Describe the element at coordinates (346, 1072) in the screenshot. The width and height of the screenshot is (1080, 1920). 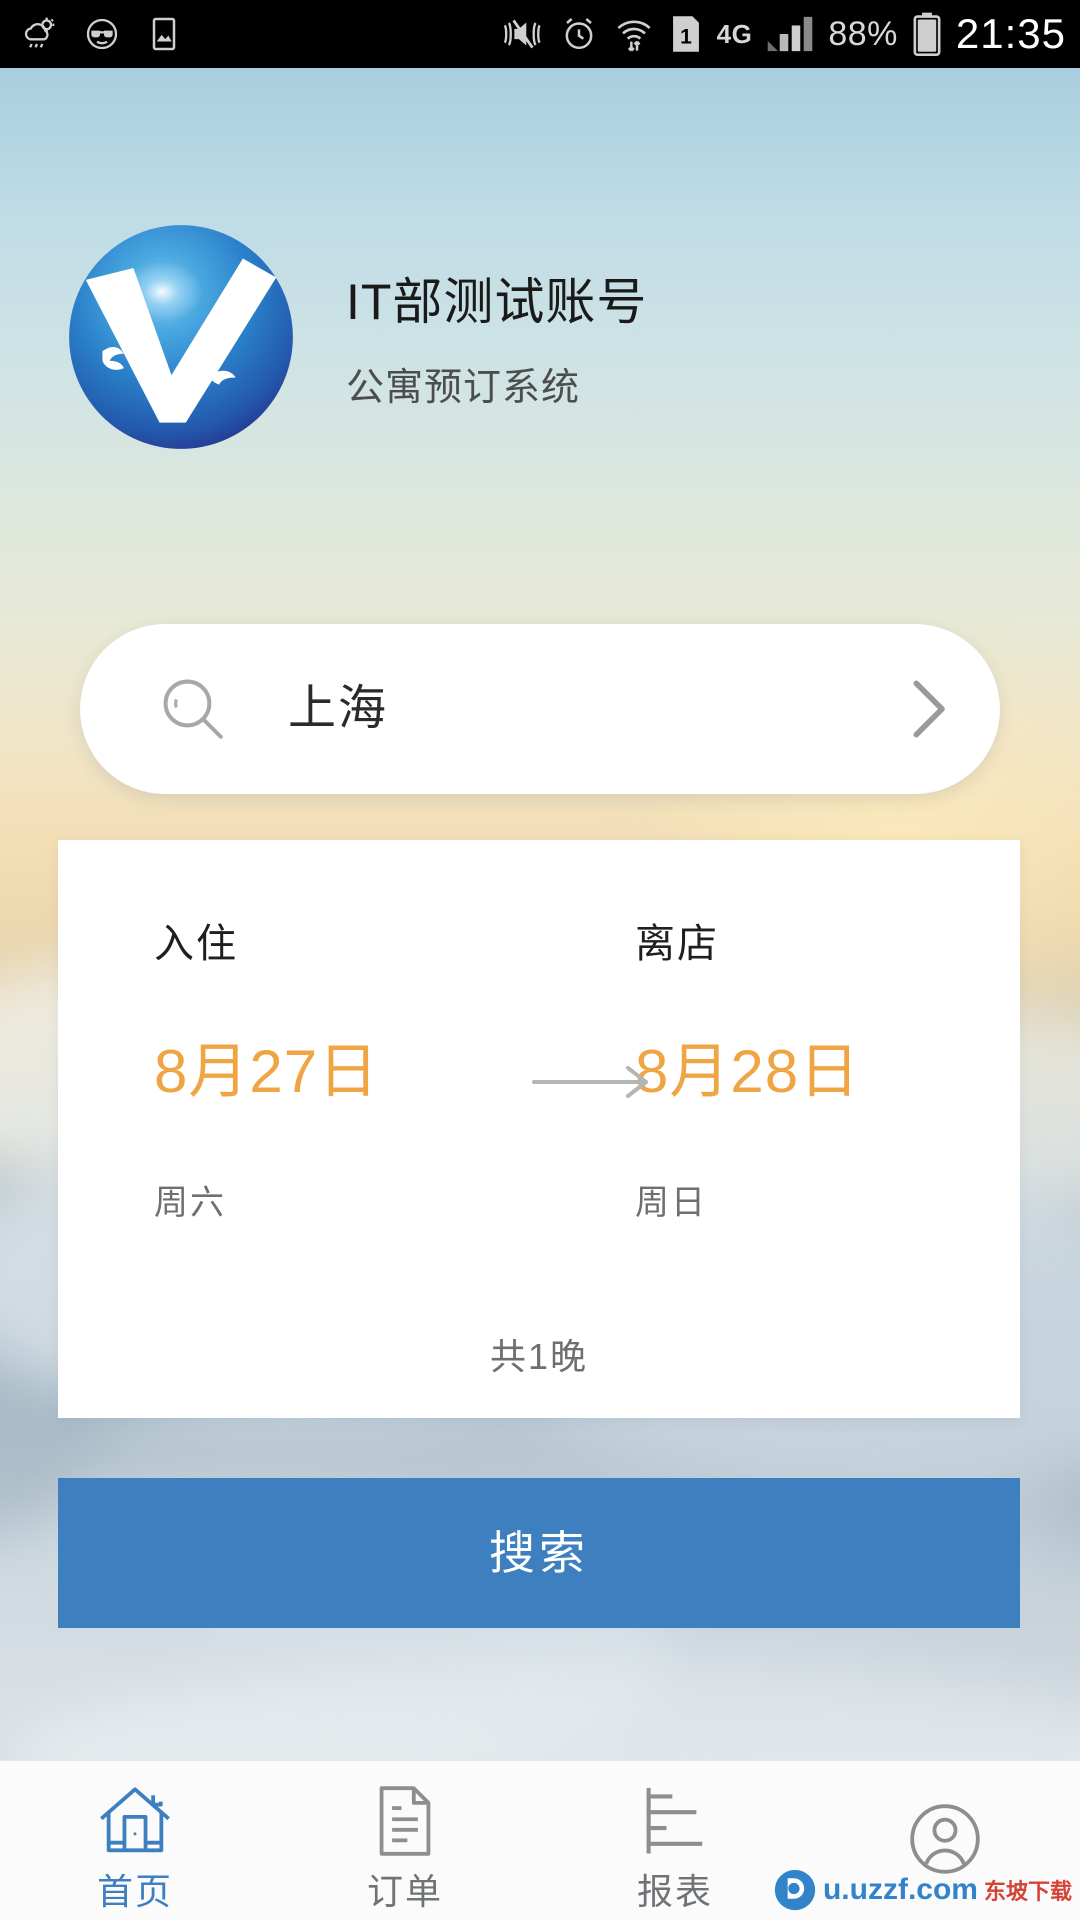
I see `checkin-date: 8月27日` at that location.